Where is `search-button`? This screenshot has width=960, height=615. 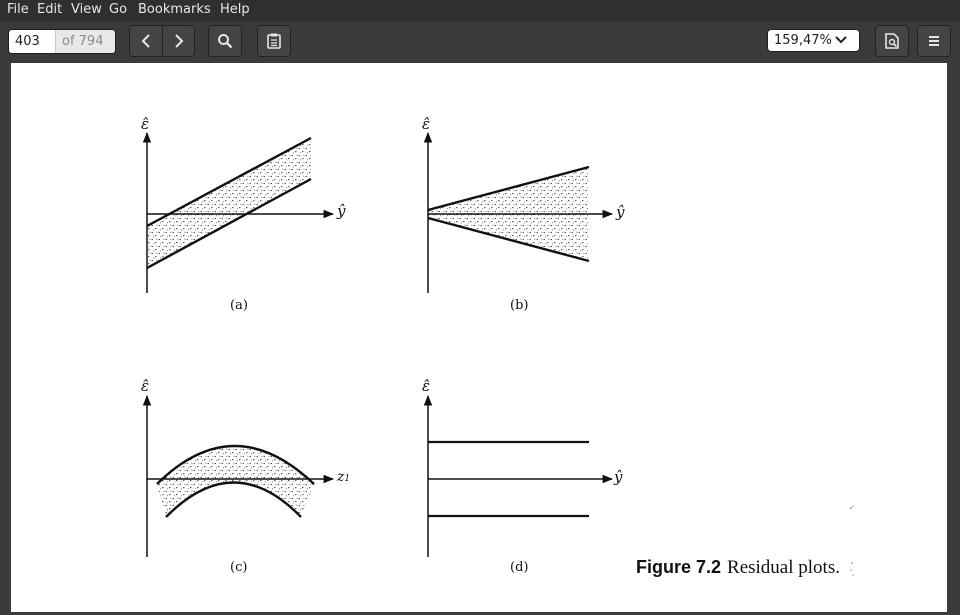 search-button is located at coordinates (225, 41).